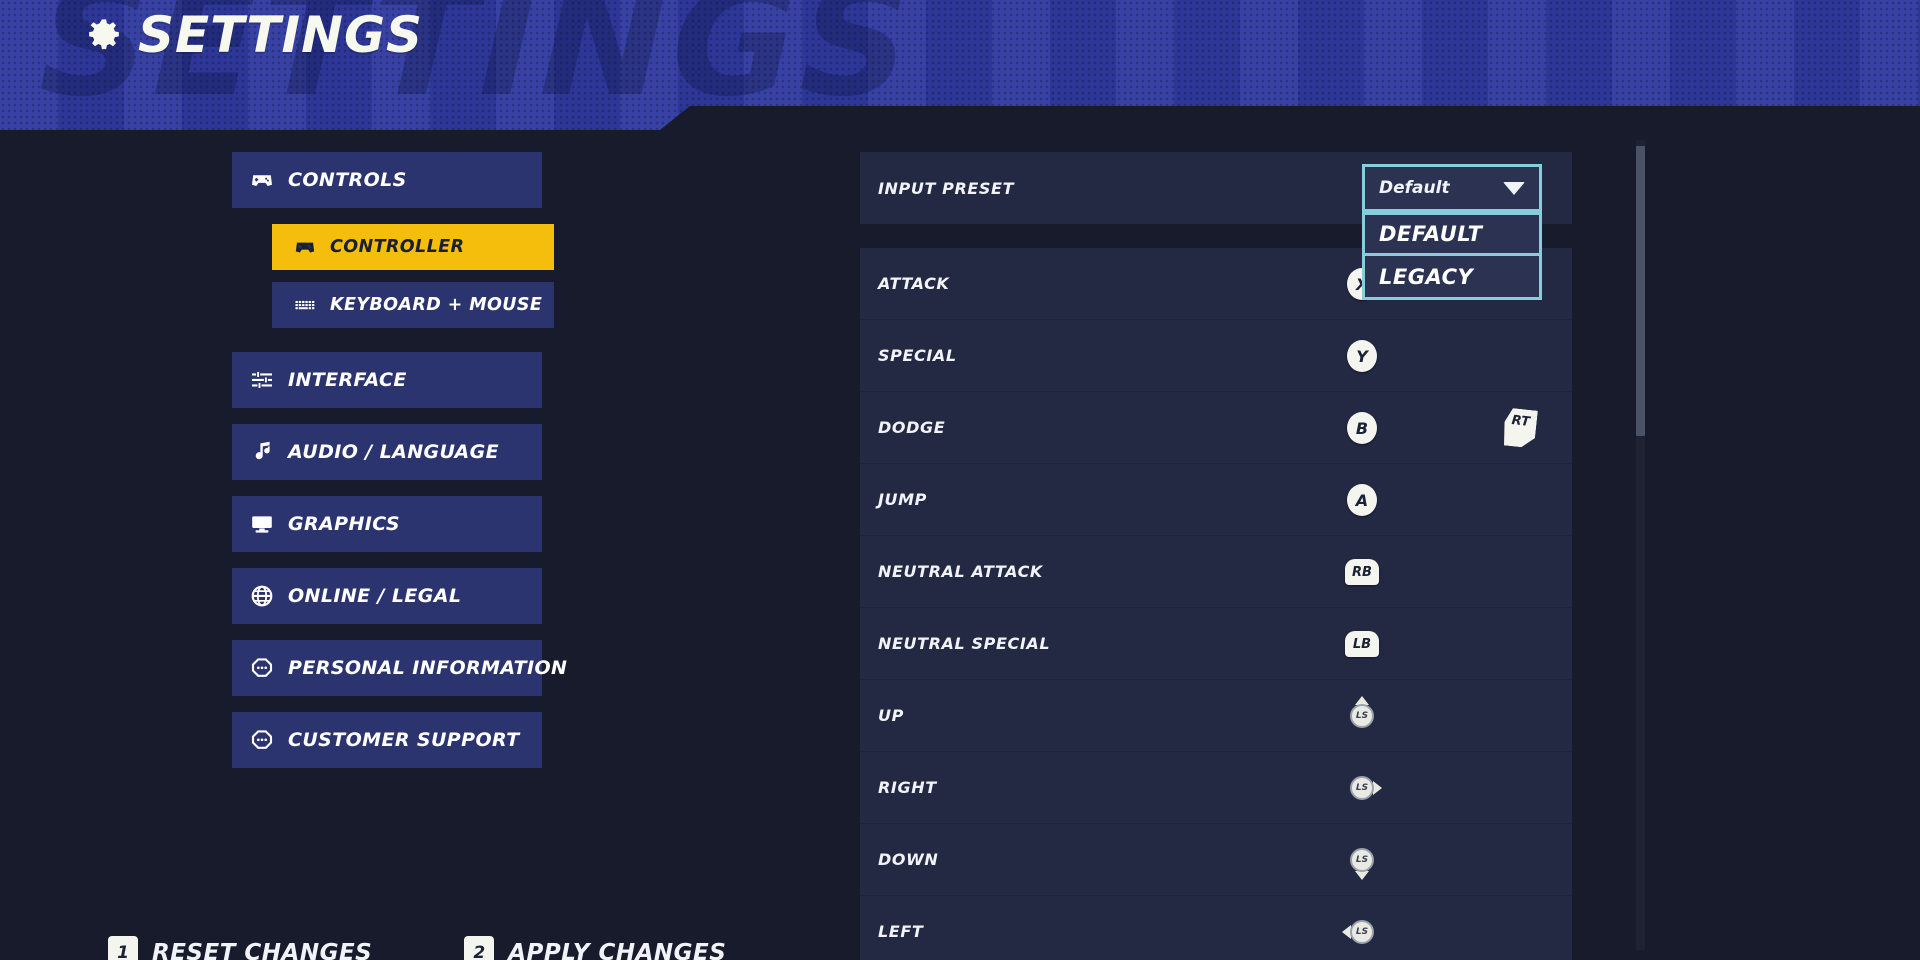  Describe the element at coordinates (344, 524) in the screenshot. I see `sidebar-item-label: GRAPHICS` at that location.